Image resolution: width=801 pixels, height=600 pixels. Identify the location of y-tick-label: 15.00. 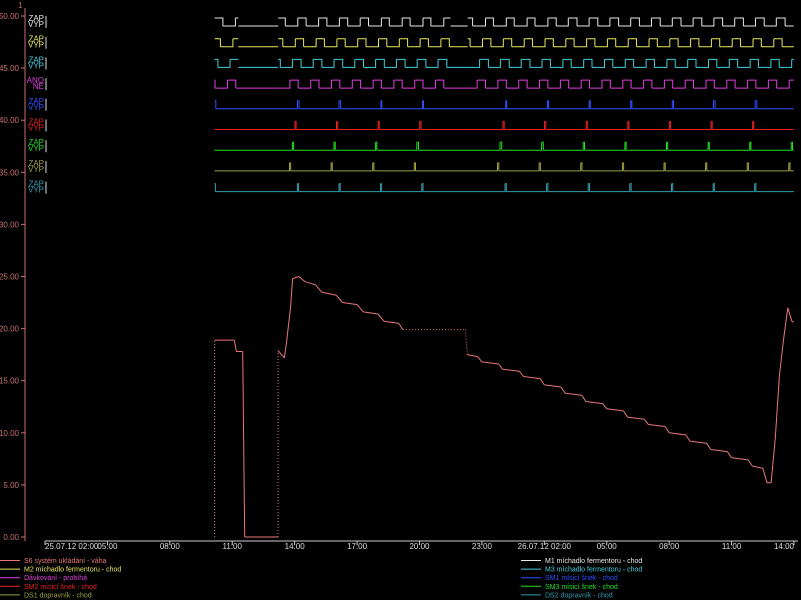
(10, 381).